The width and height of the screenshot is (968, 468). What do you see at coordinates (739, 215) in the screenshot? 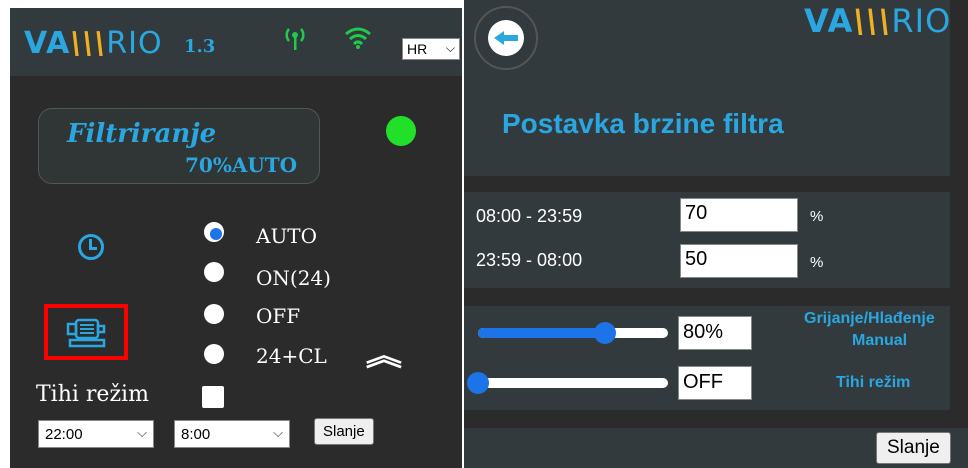
I see `schedule-speed-input-1: 70` at bounding box center [739, 215].